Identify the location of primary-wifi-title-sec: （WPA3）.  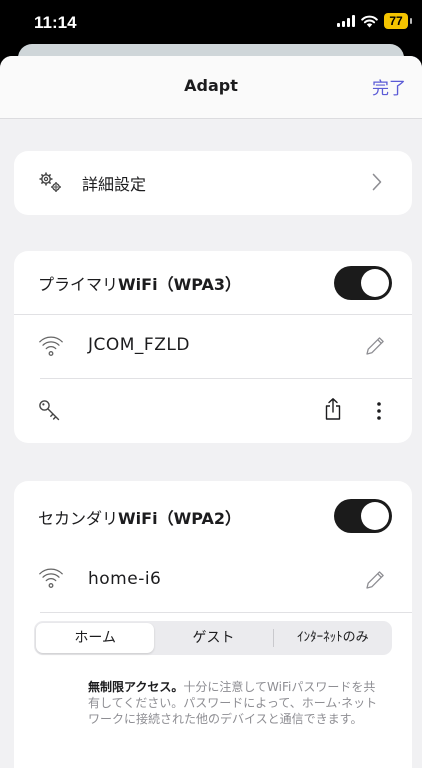
(199, 284).